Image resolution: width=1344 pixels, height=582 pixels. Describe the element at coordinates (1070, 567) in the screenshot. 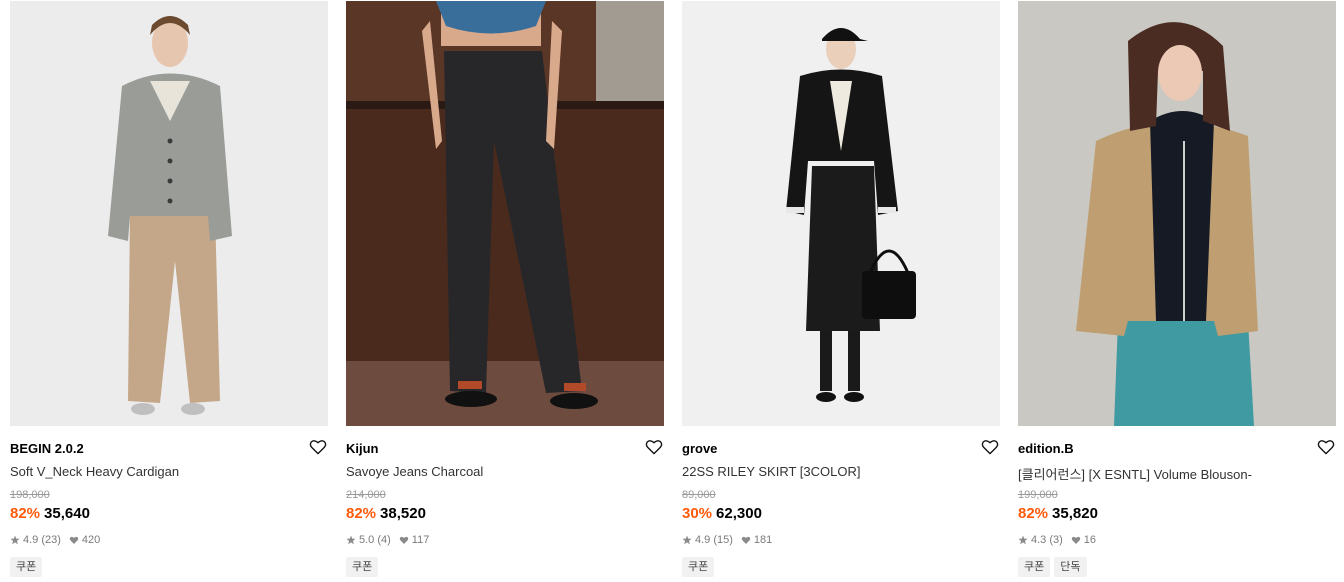

I see `exclusive-badge: 단독` at that location.